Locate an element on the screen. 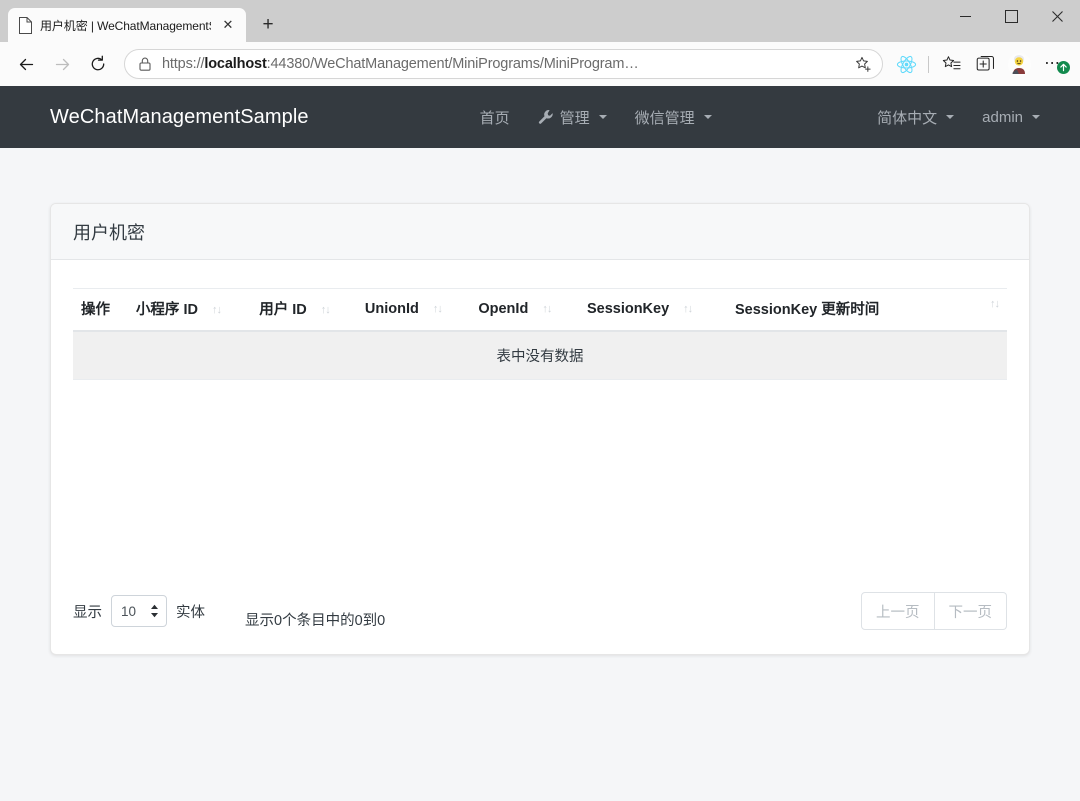 This screenshot has width=1080, height=801. update-badge-icon is located at coordinates (1063, 67).